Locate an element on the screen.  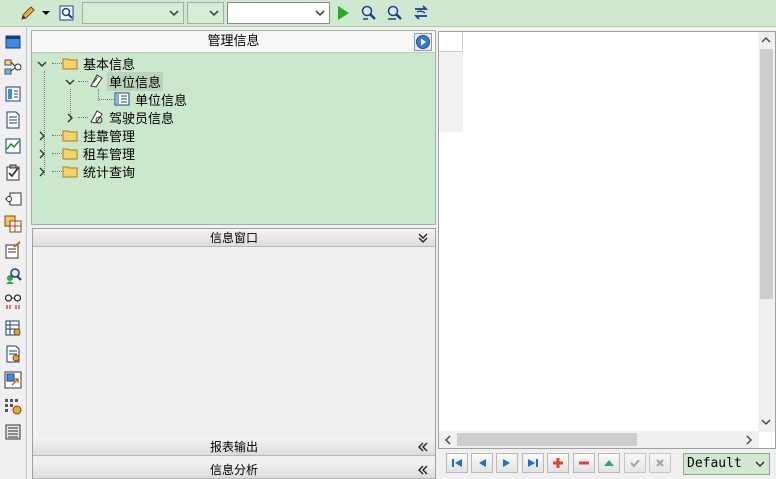
management-panel-header: 管理信息 is located at coordinates (233, 42).